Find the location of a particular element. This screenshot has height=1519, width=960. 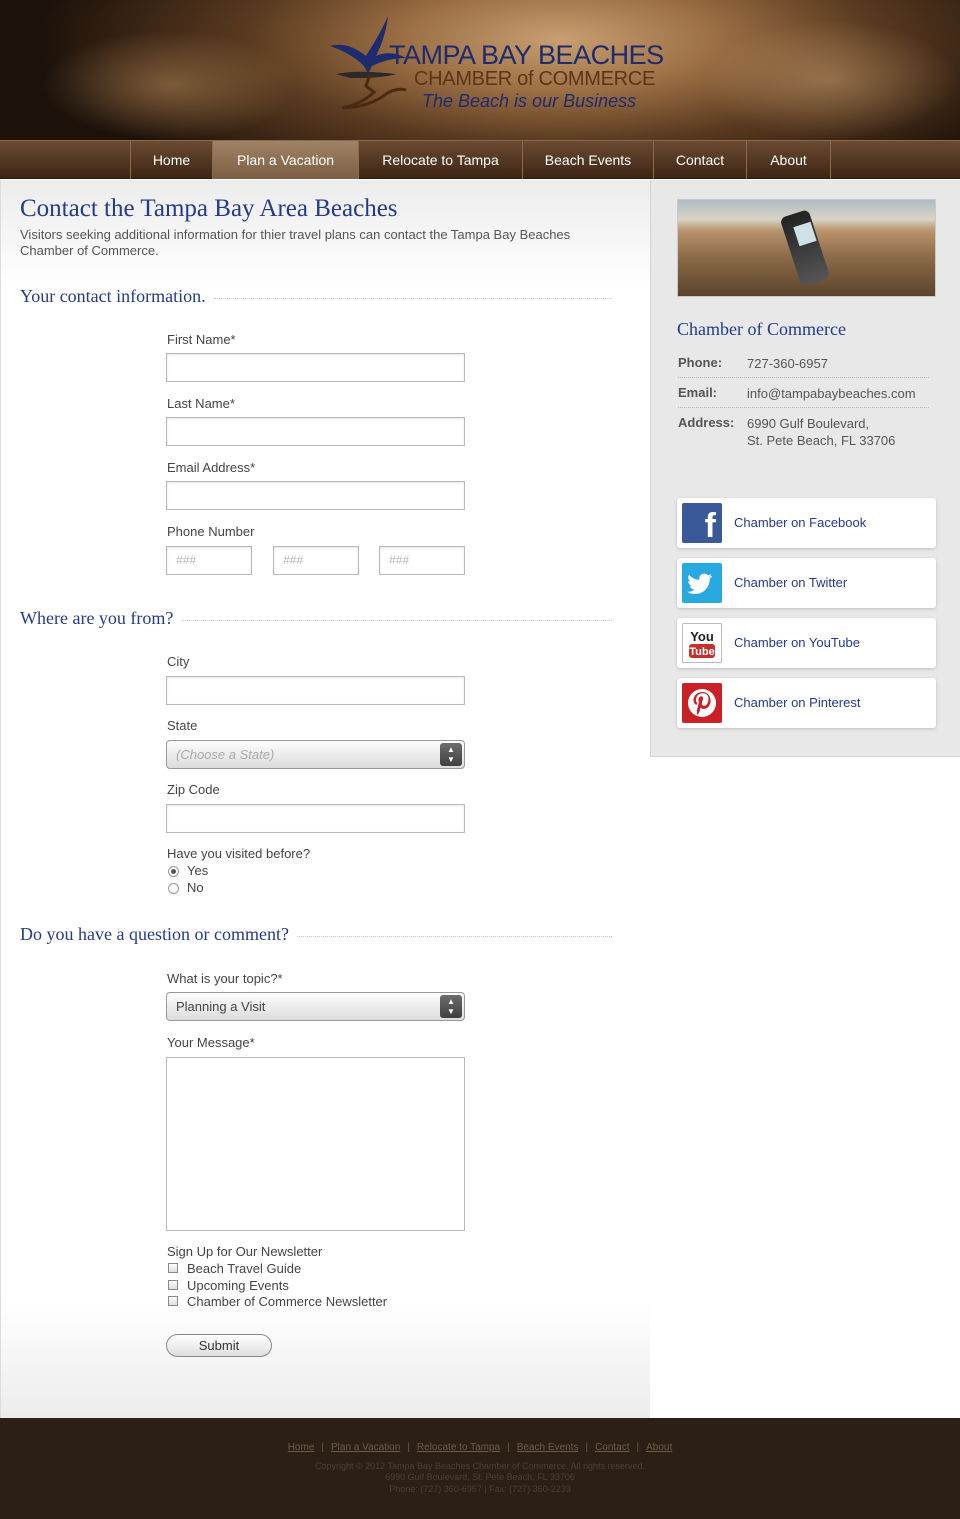

contact-email-value: info@tampabaybeaches.com is located at coordinates (831, 393).